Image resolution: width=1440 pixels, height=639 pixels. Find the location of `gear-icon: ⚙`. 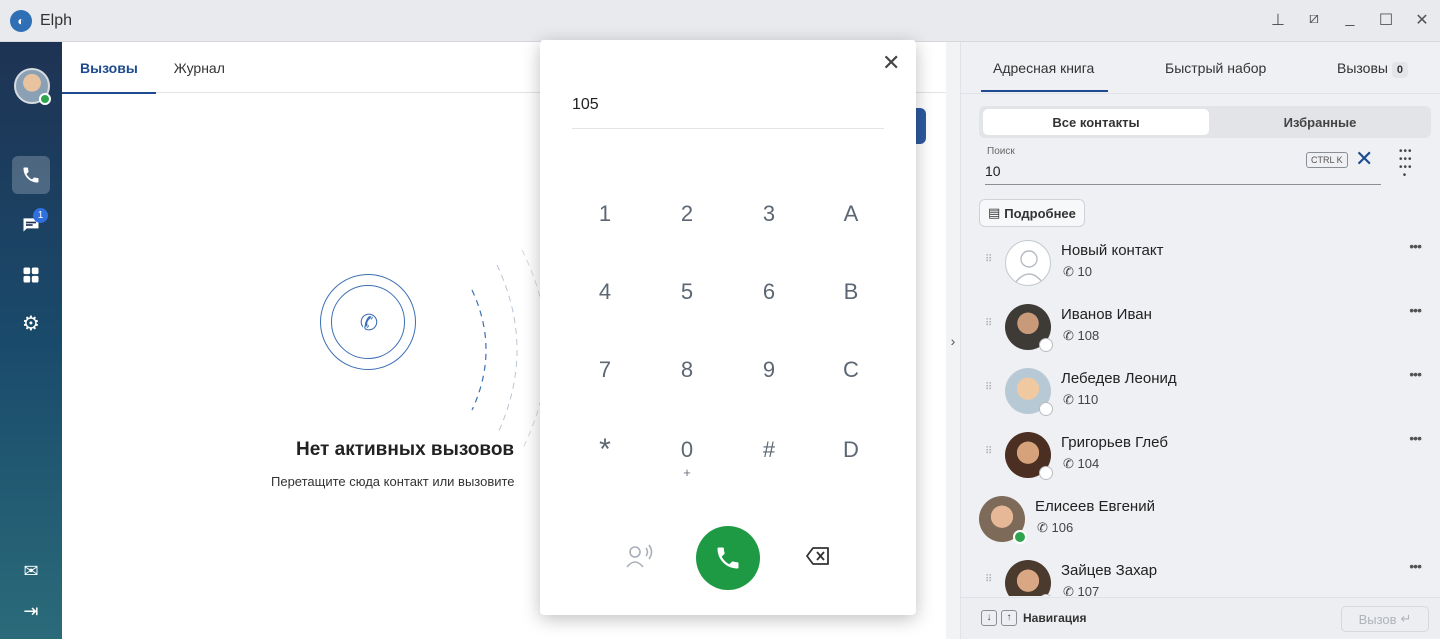

gear-icon: ⚙ is located at coordinates (31, 323).